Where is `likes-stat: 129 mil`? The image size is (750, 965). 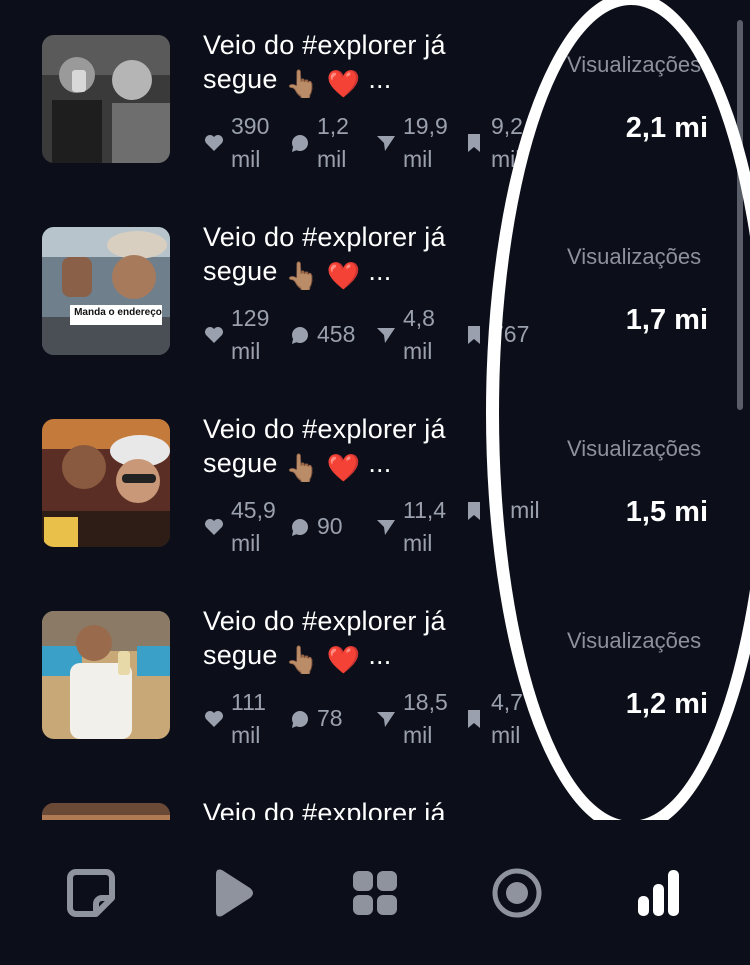 likes-stat: 129 mil is located at coordinates (242, 335).